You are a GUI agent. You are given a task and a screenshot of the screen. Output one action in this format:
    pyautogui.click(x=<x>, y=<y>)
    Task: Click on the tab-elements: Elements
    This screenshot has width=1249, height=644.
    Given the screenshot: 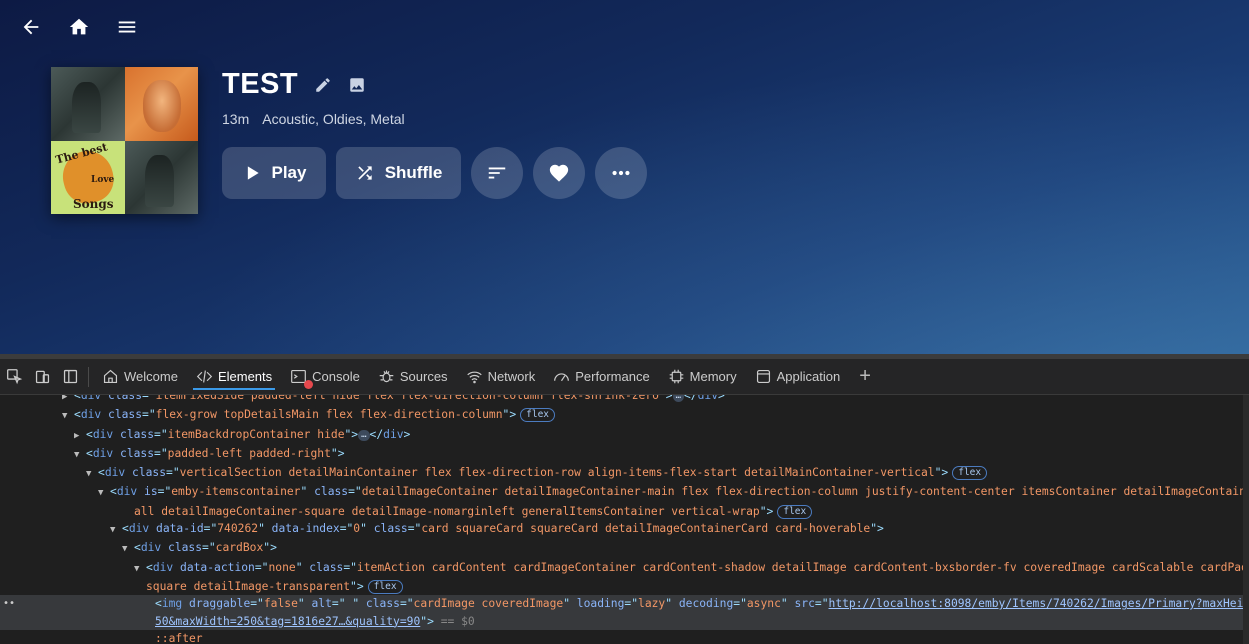 What is the action you would take?
    pyautogui.click(x=234, y=377)
    